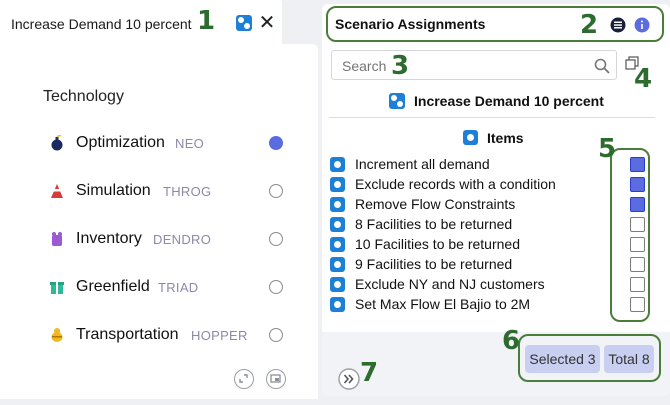 The image size is (670, 405). I want to click on scenario-name: Increase Demand 10 percent, so click(509, 101).